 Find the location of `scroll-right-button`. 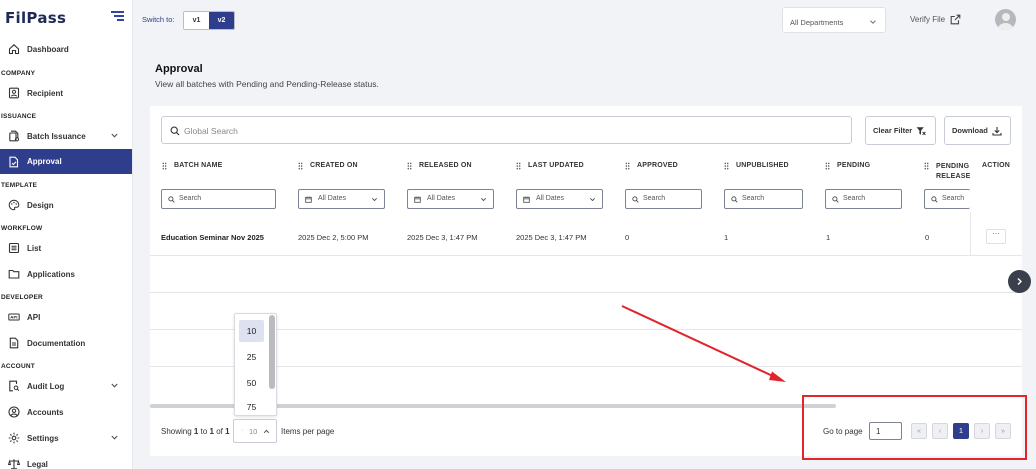

scroll-right-button is located at coordinates (1019, 281).